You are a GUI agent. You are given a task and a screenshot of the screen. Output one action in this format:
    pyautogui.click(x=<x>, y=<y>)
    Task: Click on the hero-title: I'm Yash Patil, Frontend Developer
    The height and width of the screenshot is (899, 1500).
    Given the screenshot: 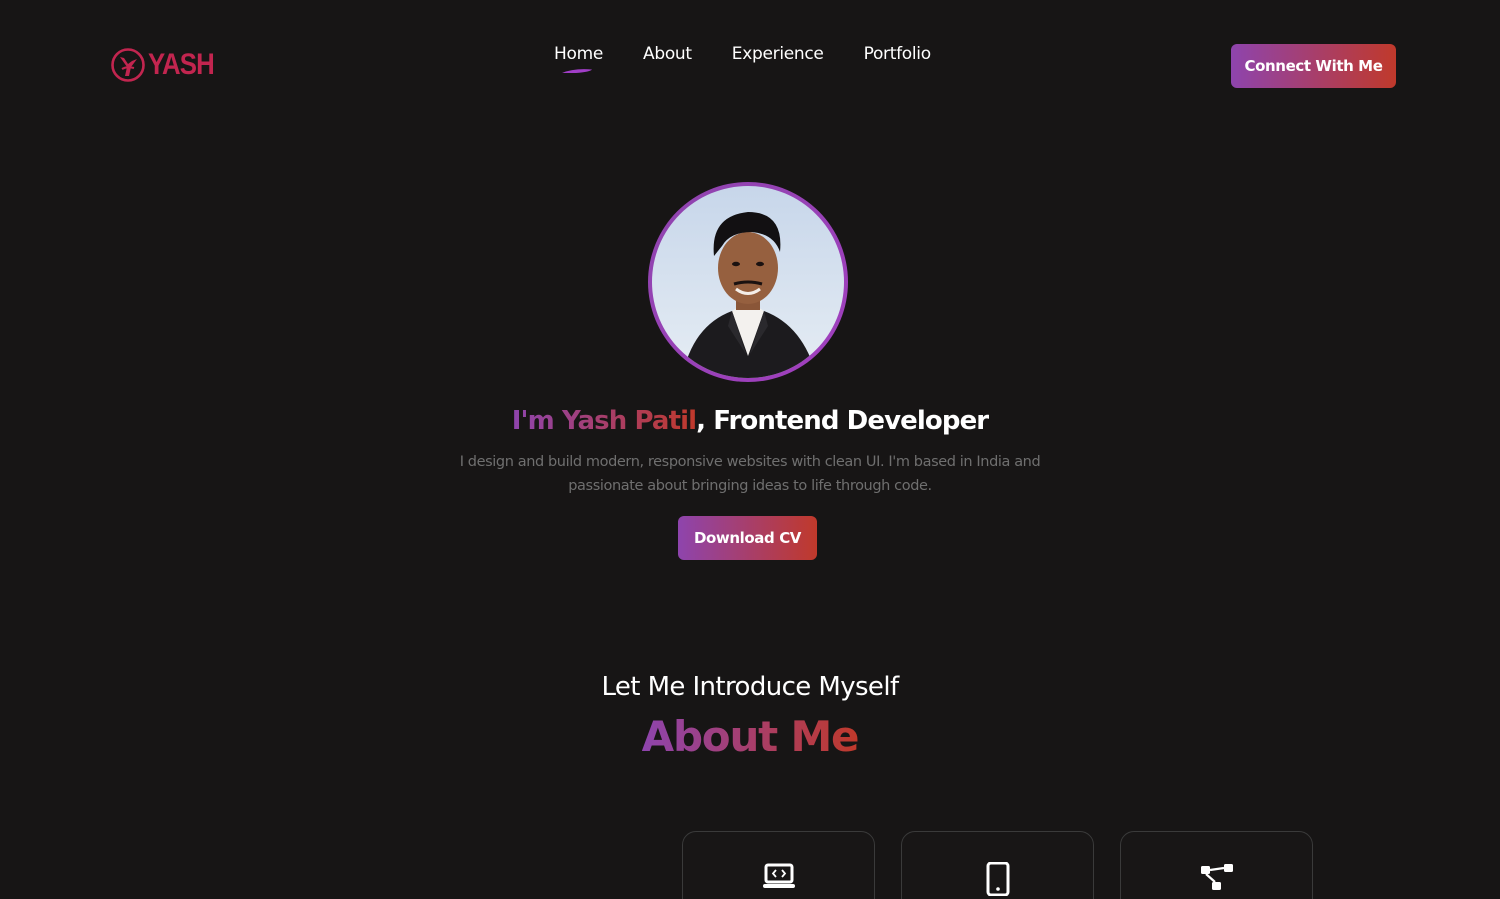 What is the action you would take?
    pyautogui.click(x=750, y=421)
    